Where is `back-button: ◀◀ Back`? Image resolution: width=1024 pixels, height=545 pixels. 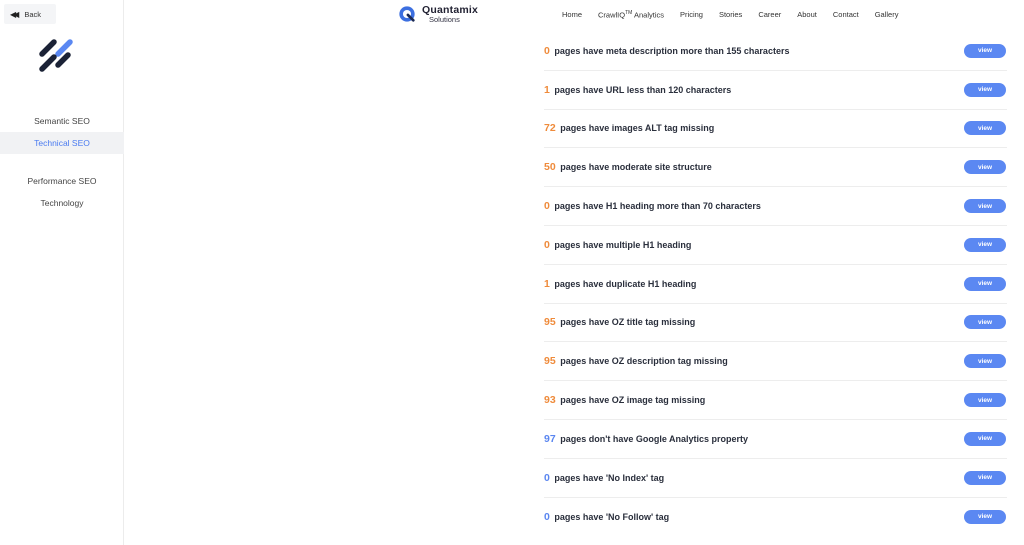
back-button: ◀◀ Back is located at coordinates (30, 14).